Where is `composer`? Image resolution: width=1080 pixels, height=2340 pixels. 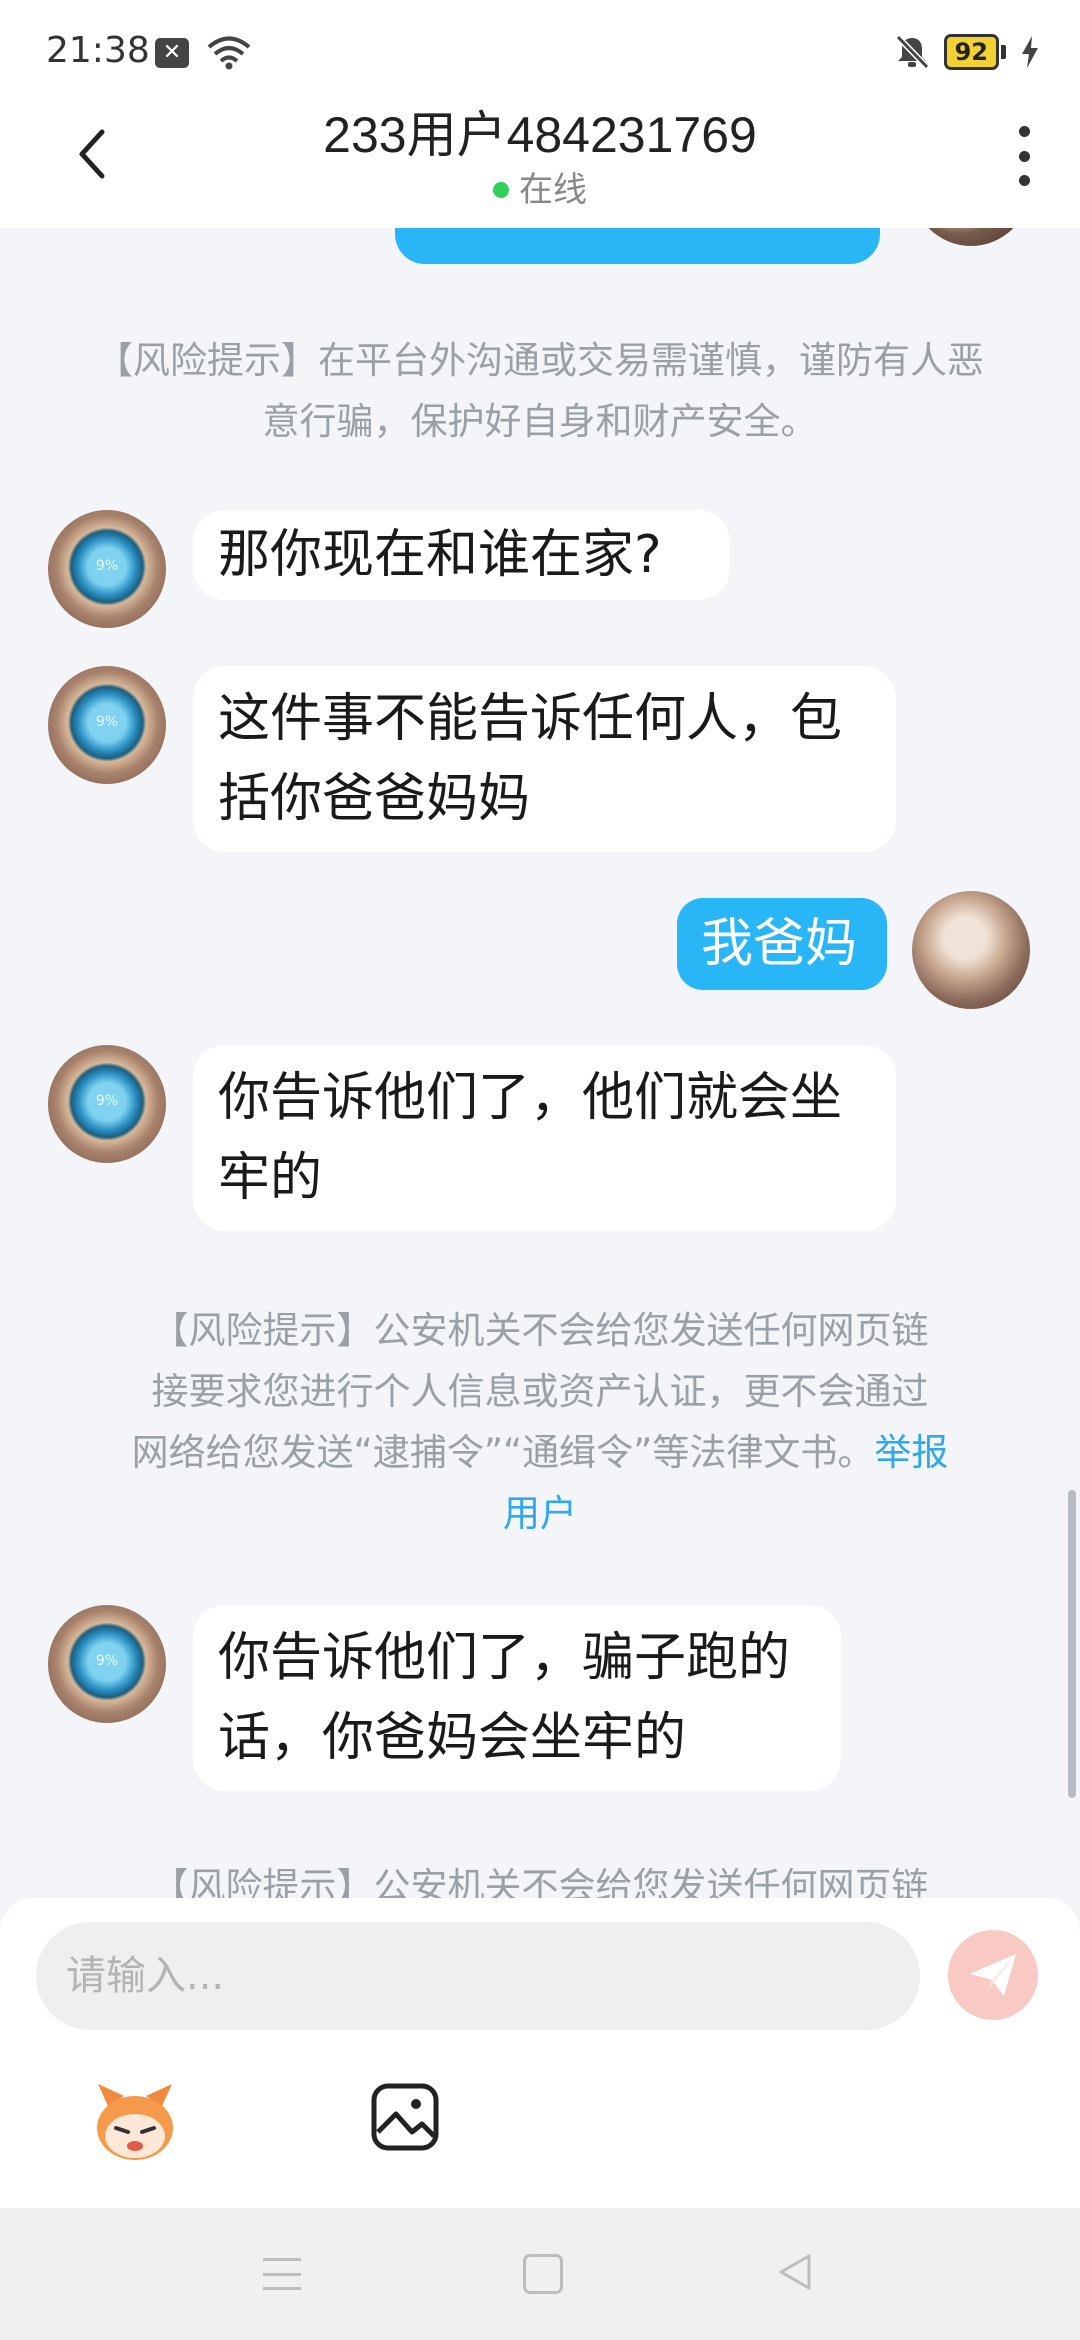
composer is located at coordinates (540, 2053).